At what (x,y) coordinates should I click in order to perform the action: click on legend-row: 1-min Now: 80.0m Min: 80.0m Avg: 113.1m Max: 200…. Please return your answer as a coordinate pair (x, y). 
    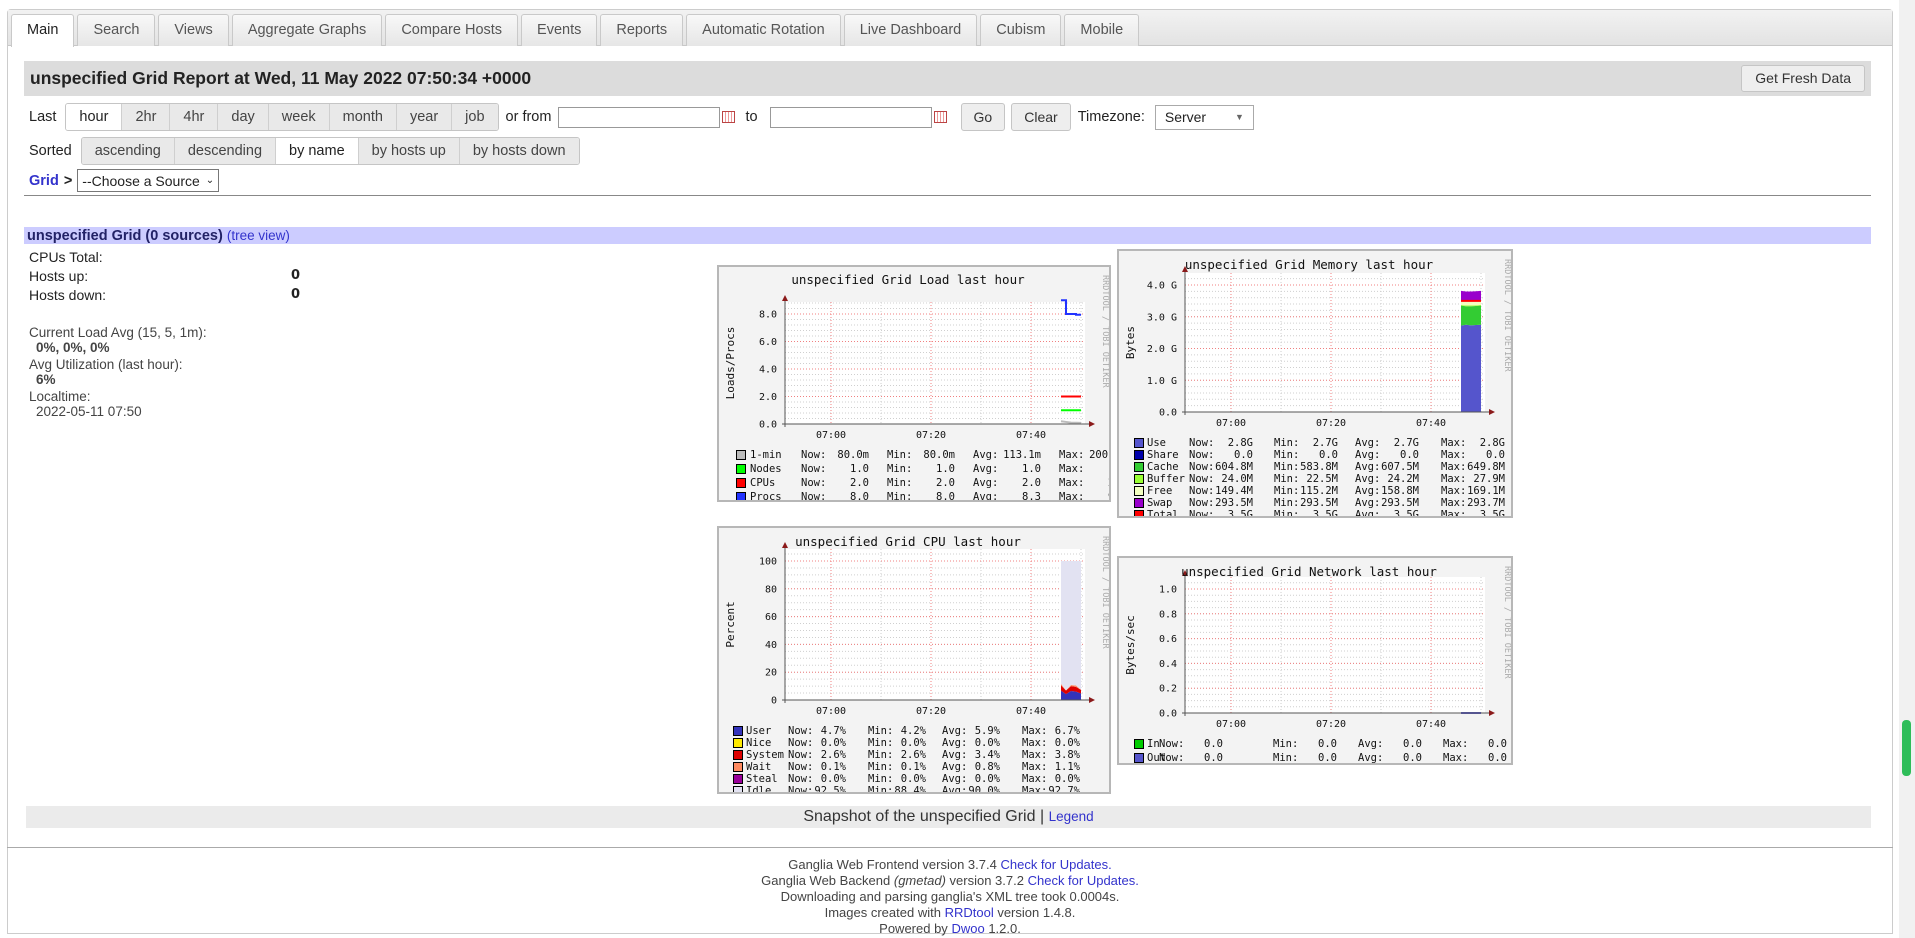
    Looking at the image, I should click on (914, 455).